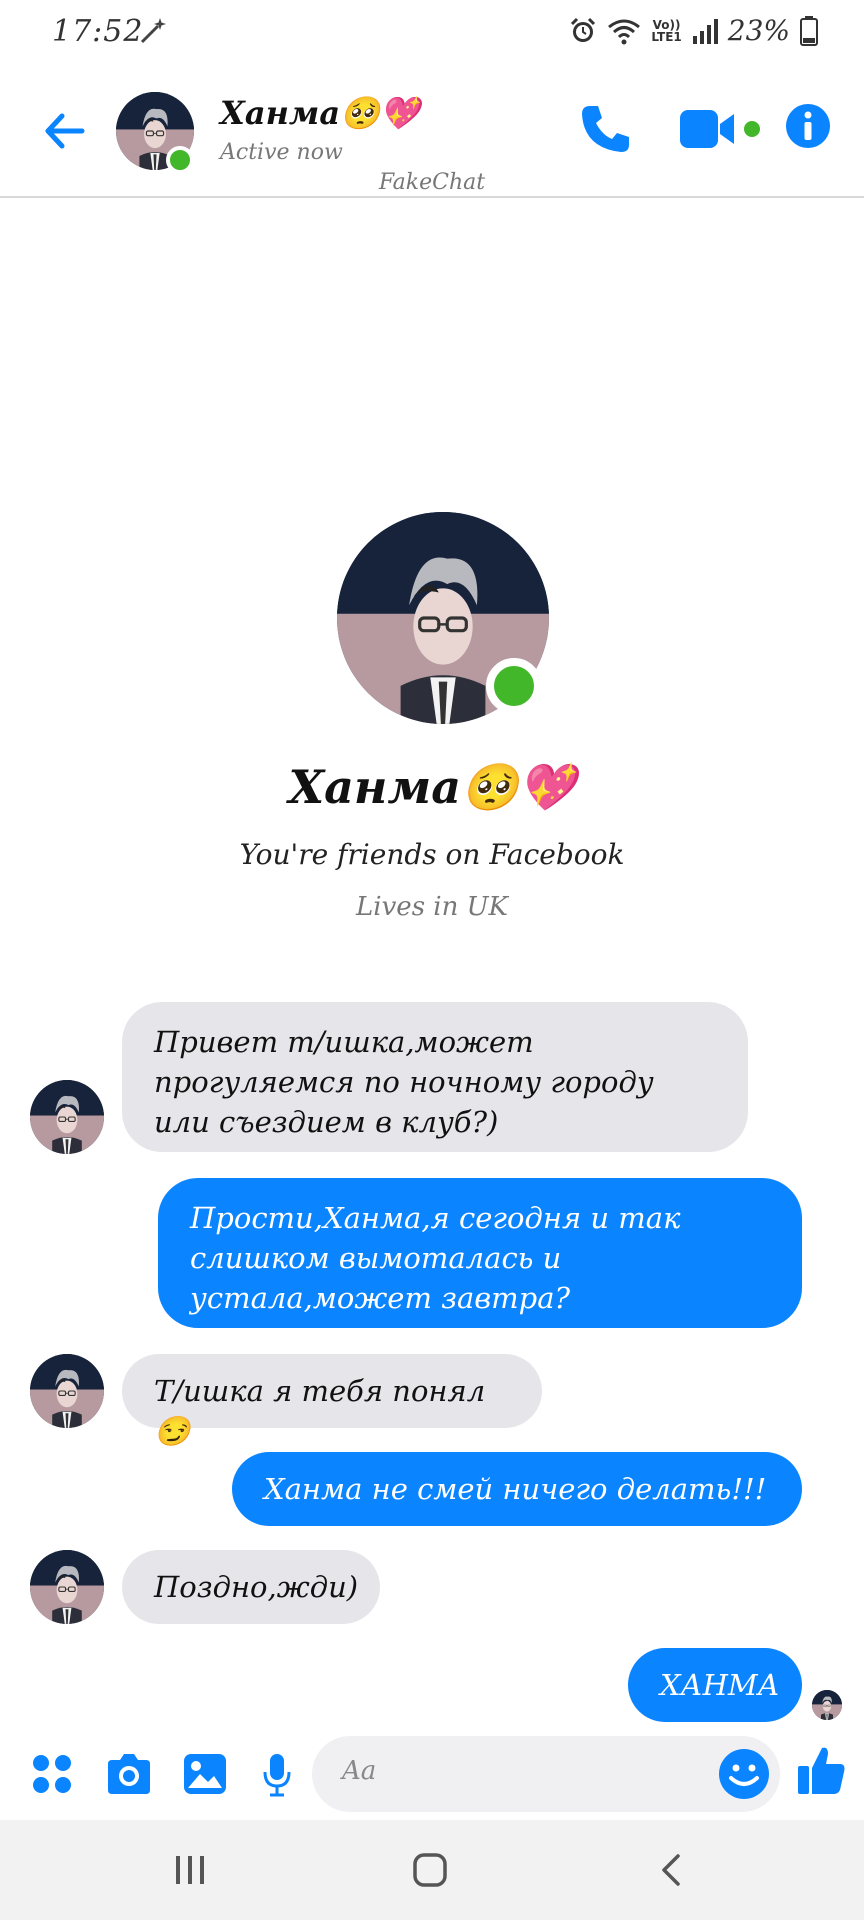 This screenshot has height=1920, width=864. What do you see at coordinates (705, 31) in the screenshot?
I see `signal-icon` at bounding box center [705, 31].